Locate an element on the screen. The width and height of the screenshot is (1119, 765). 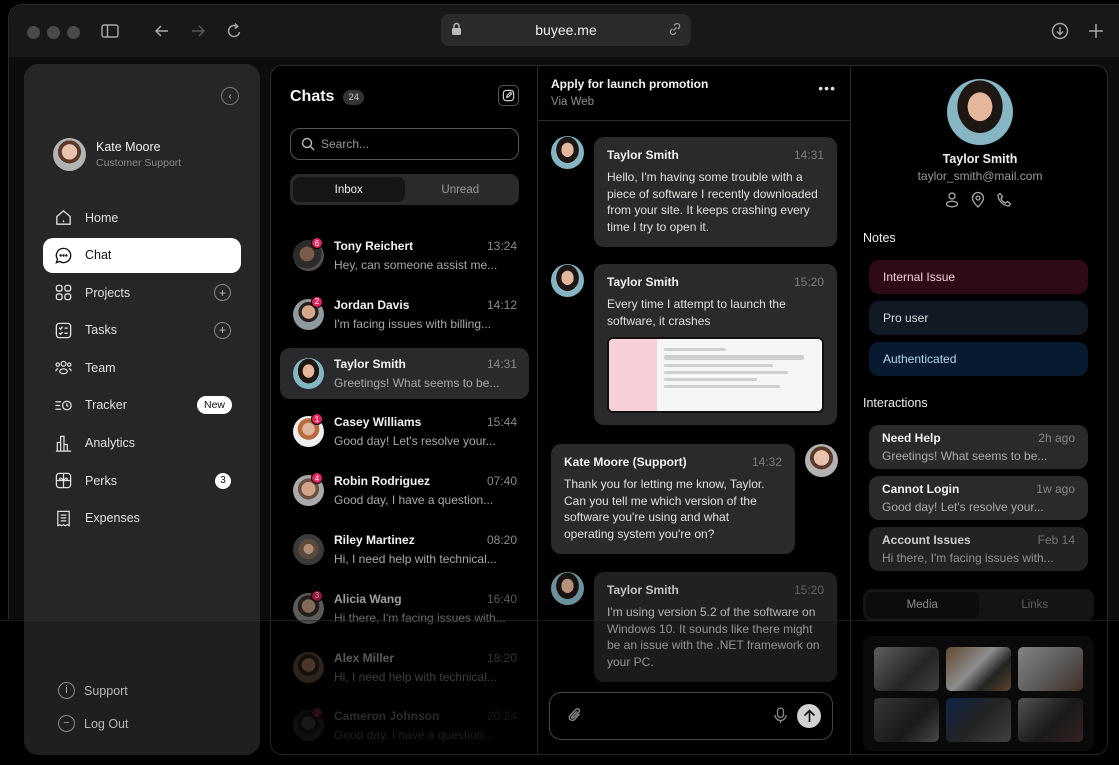
message-time: 20:24 is located at coordinates (501, 716).